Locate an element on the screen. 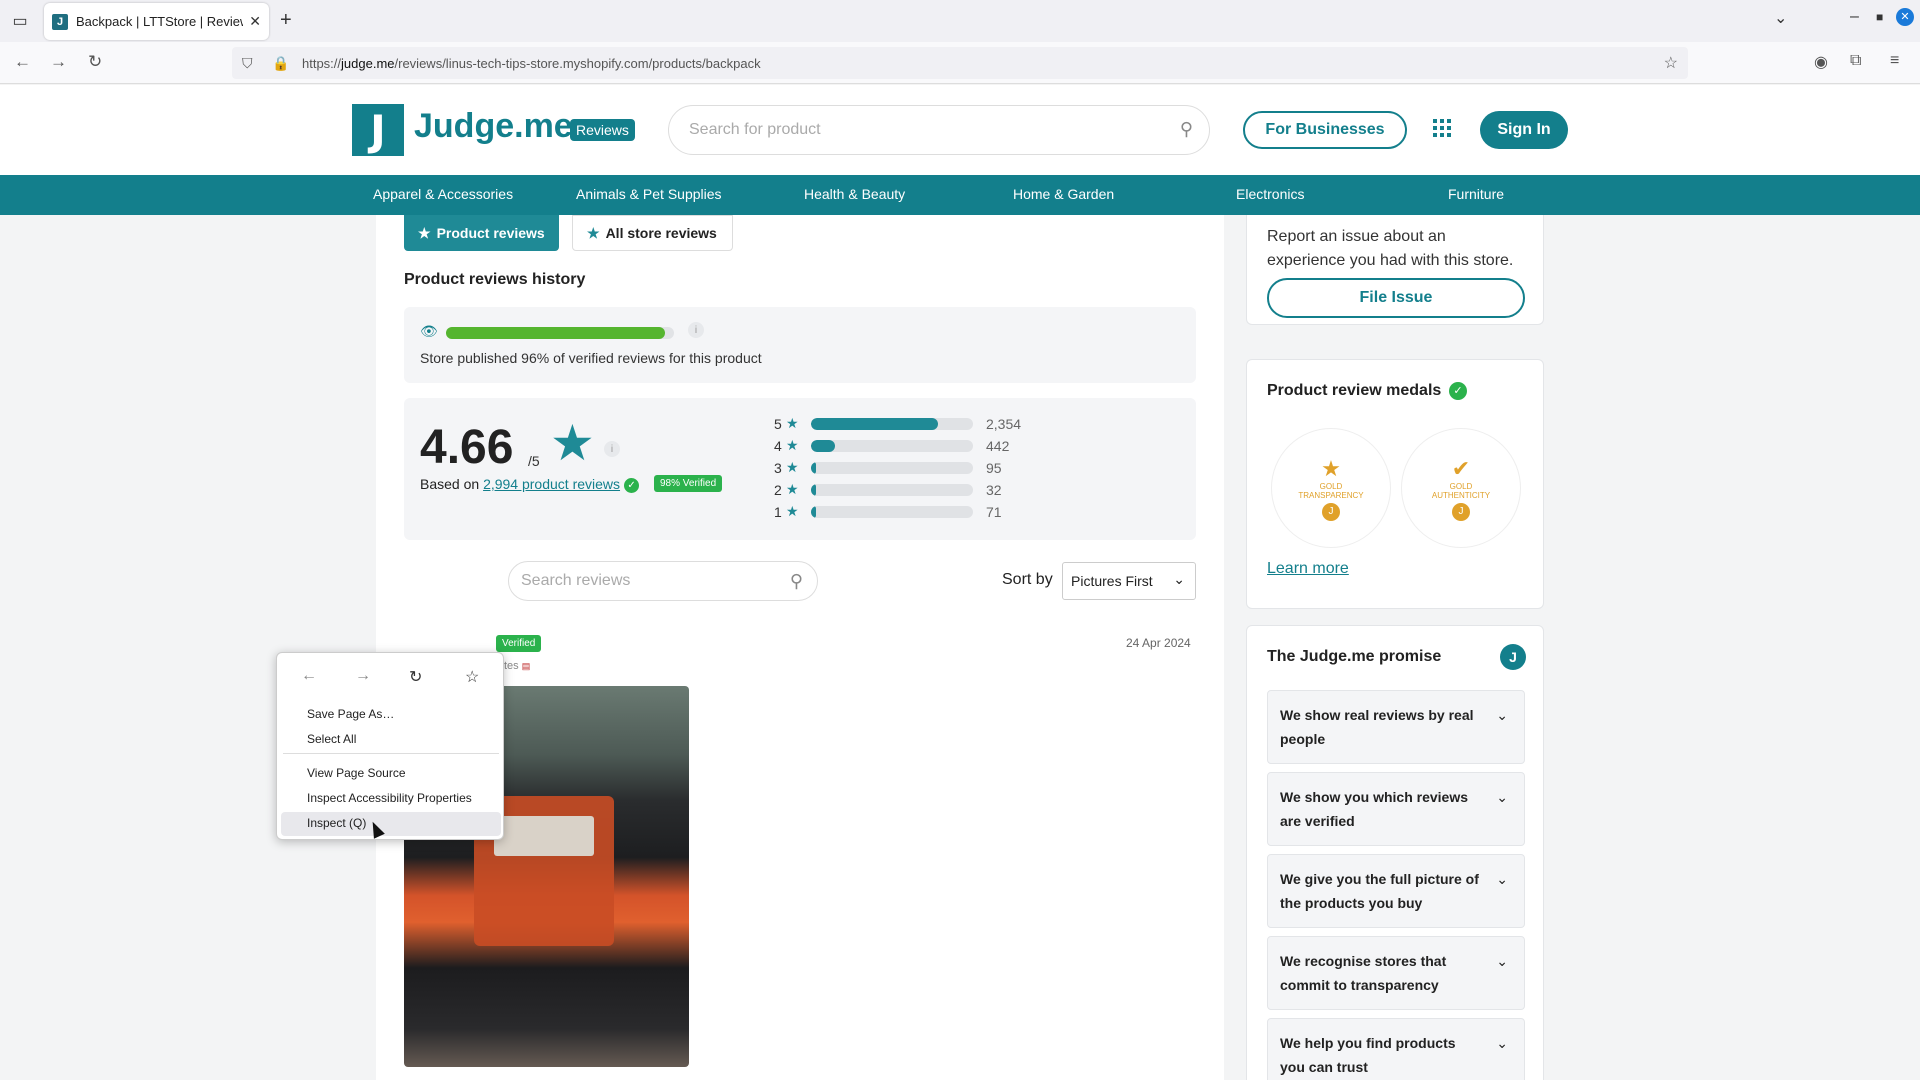 The image size is (1920, 1080). promise-accordion: We show real reviews by real people ⌄ is located at coordinates (1396, 727).